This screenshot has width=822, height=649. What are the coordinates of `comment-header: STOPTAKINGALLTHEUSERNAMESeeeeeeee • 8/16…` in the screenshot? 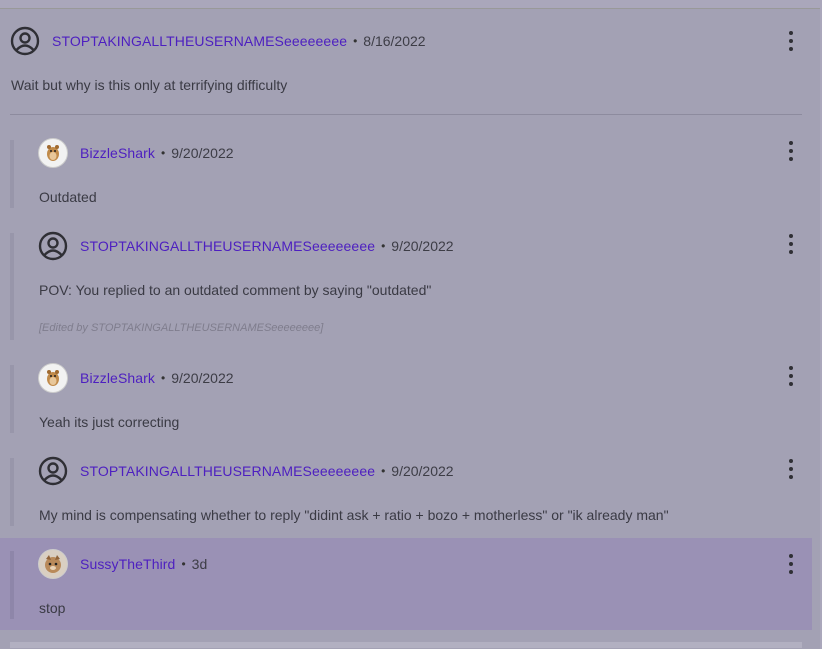 It's located at (218, 41).